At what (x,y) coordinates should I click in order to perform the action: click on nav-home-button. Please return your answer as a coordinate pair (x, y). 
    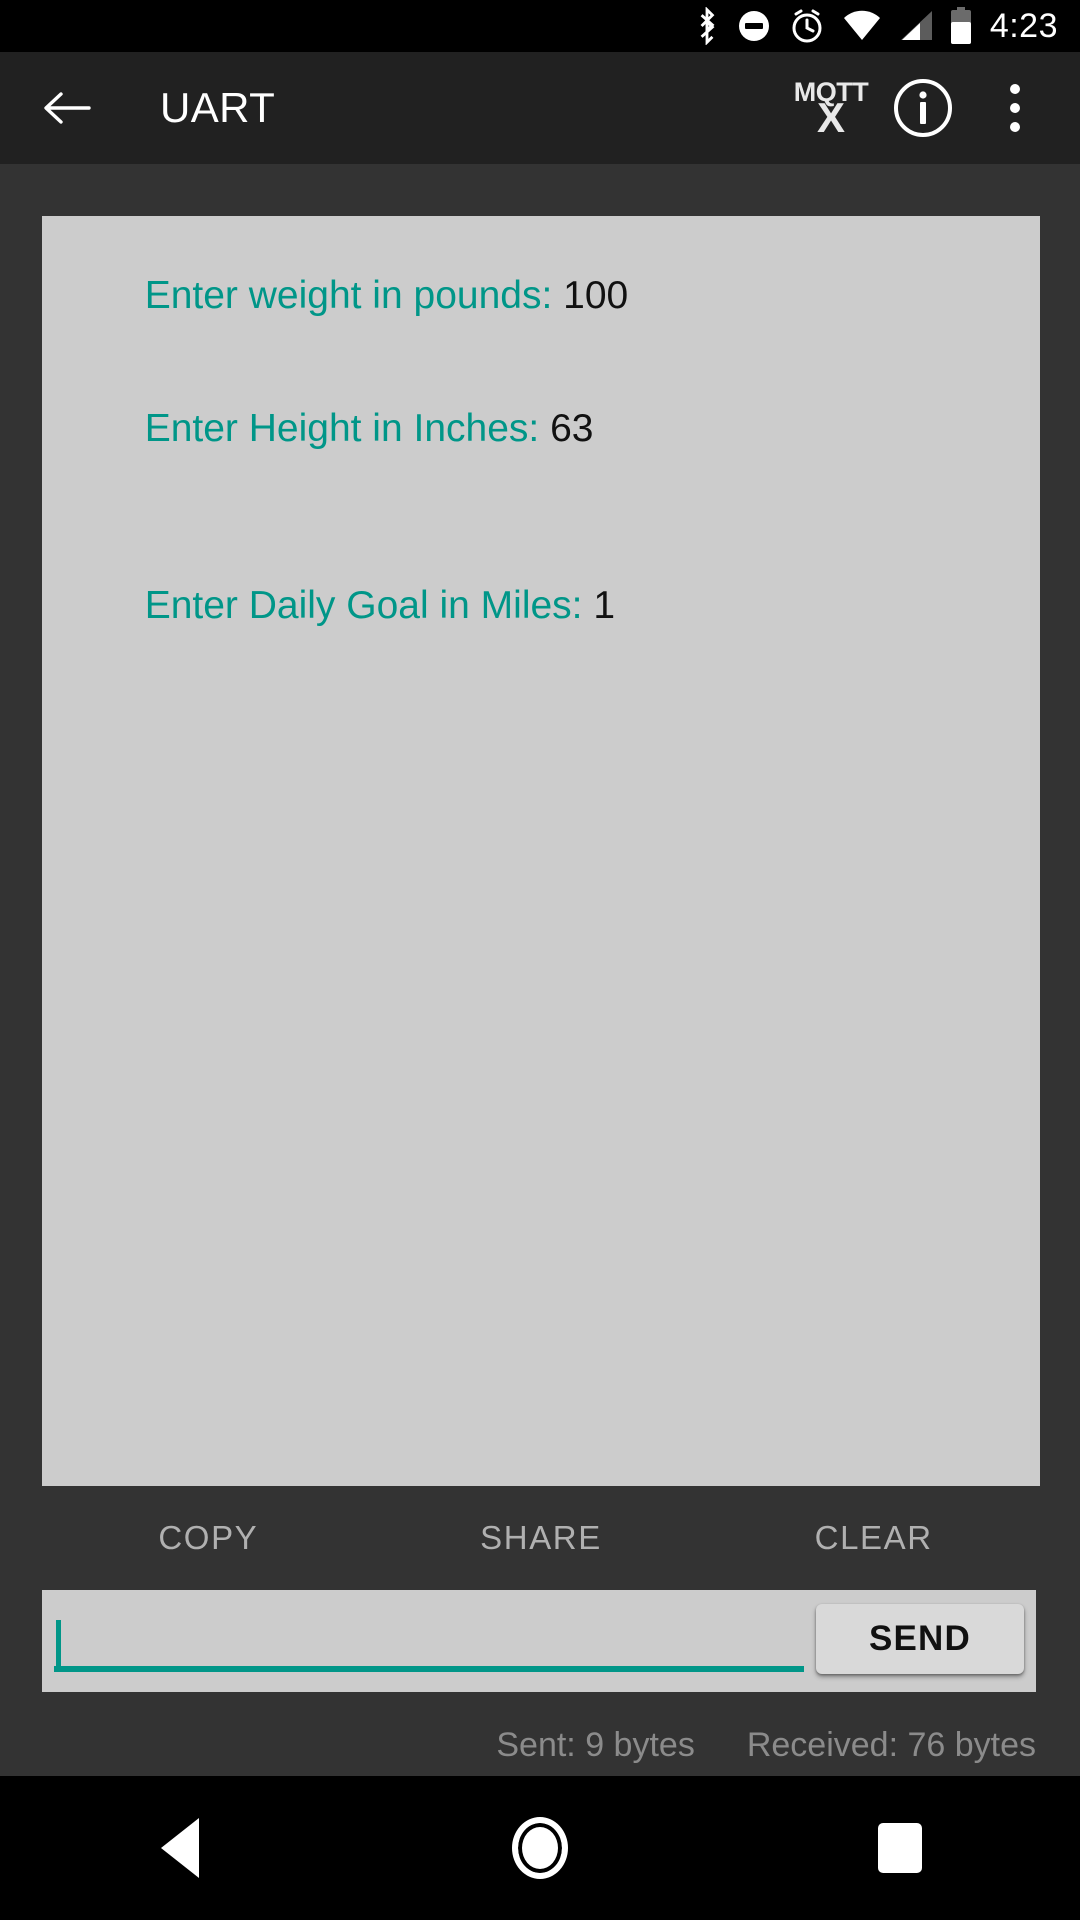
    Looking at the image, I should click on (540, 1848).